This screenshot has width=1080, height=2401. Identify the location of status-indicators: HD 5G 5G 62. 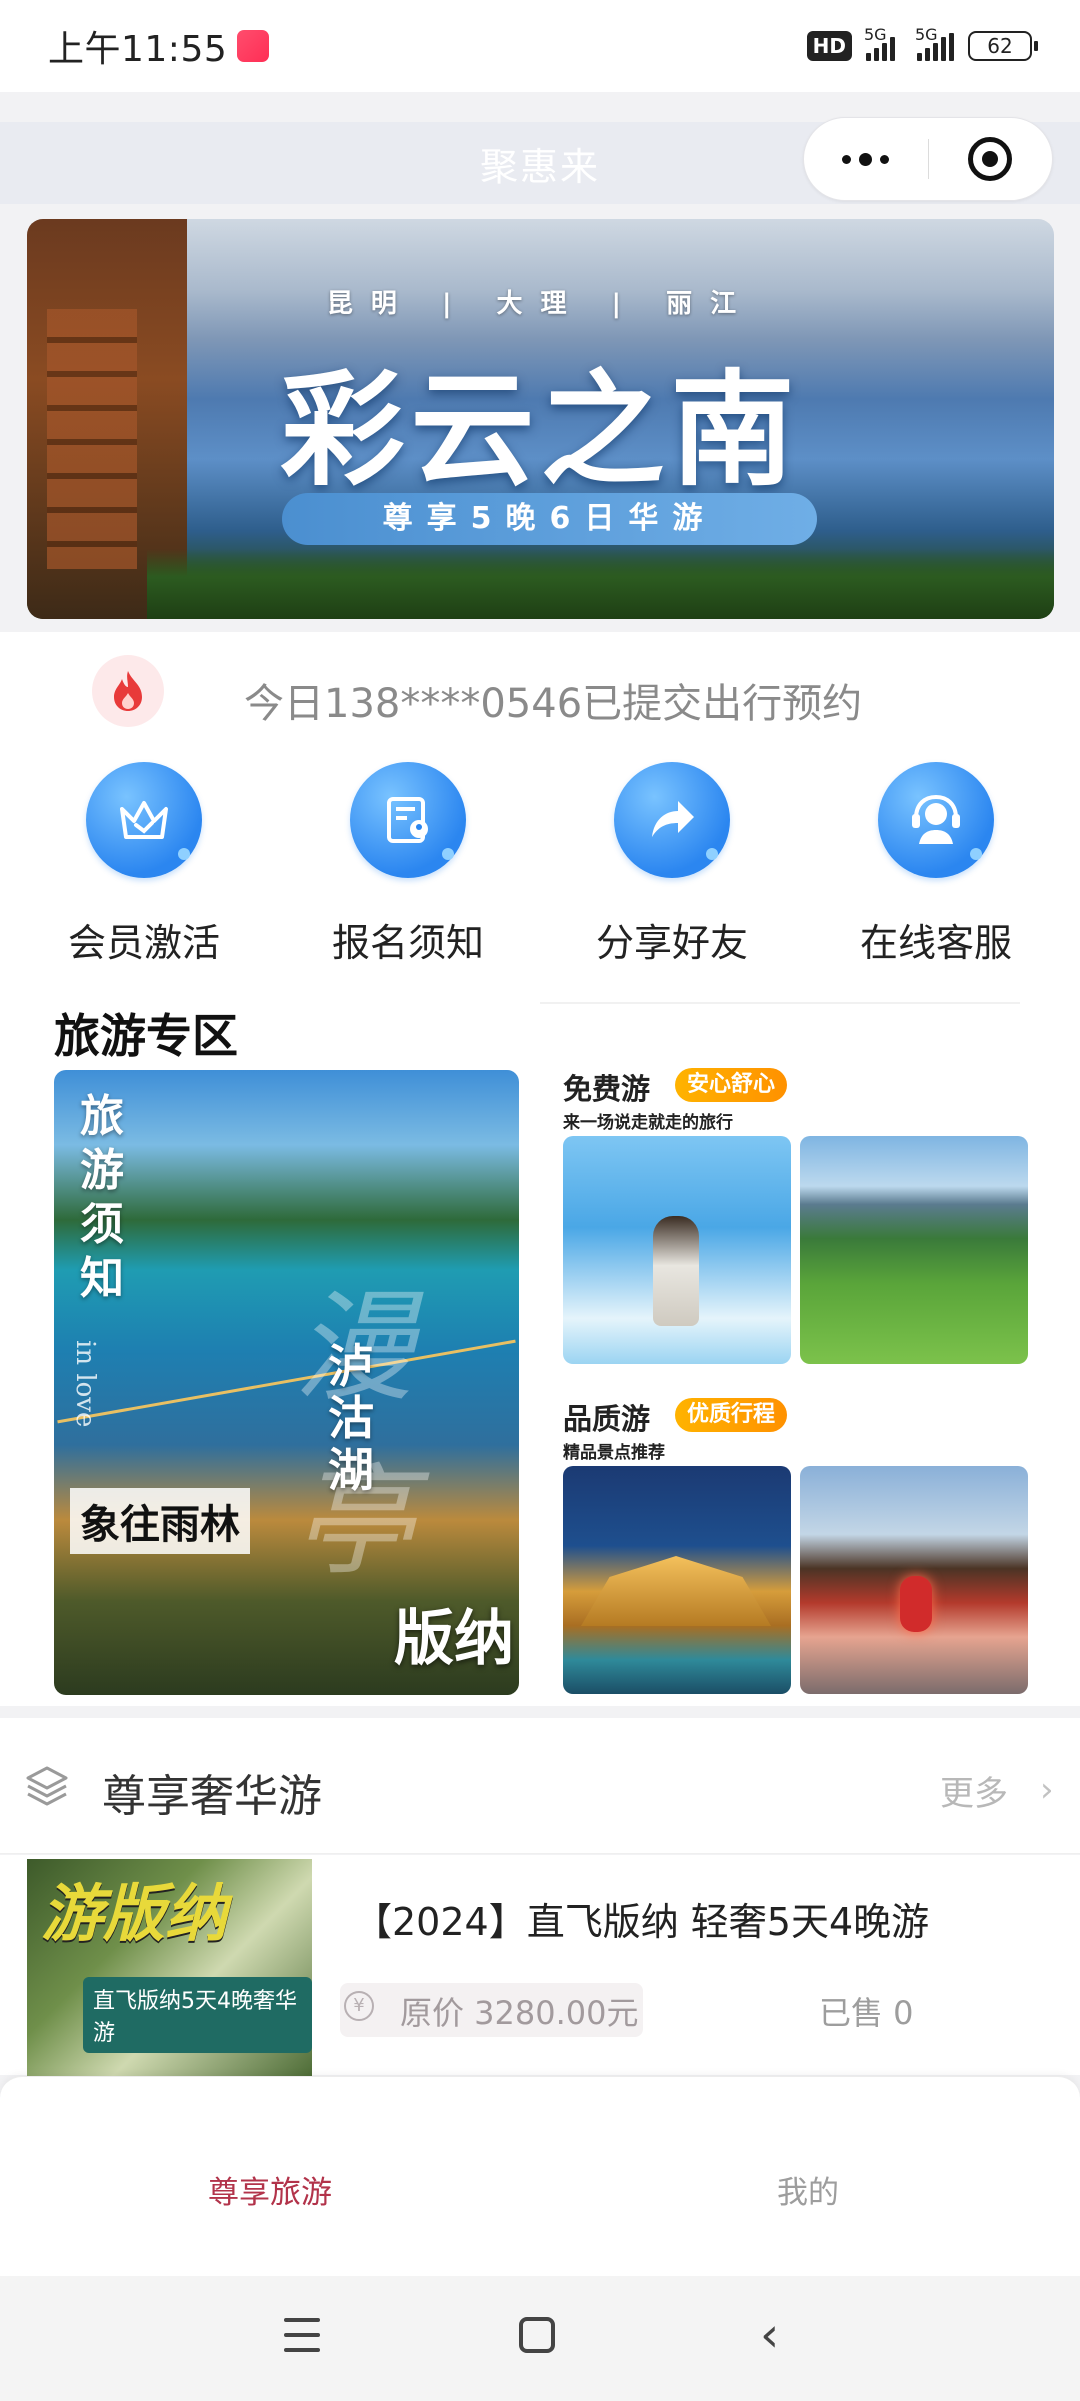
(922, 43).